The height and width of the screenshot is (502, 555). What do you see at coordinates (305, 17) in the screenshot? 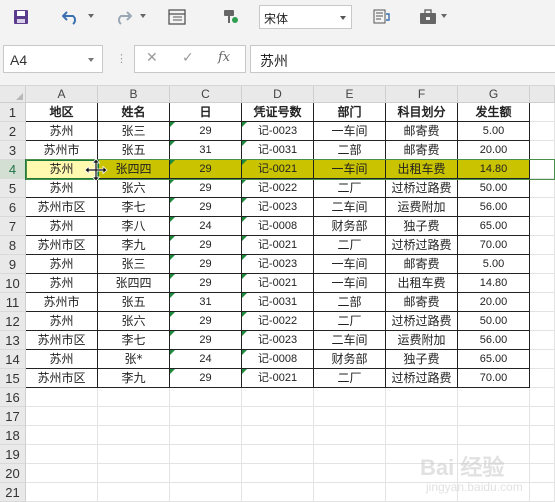
I see `font-name-select: 宋体` at bounding box center [305, 17].